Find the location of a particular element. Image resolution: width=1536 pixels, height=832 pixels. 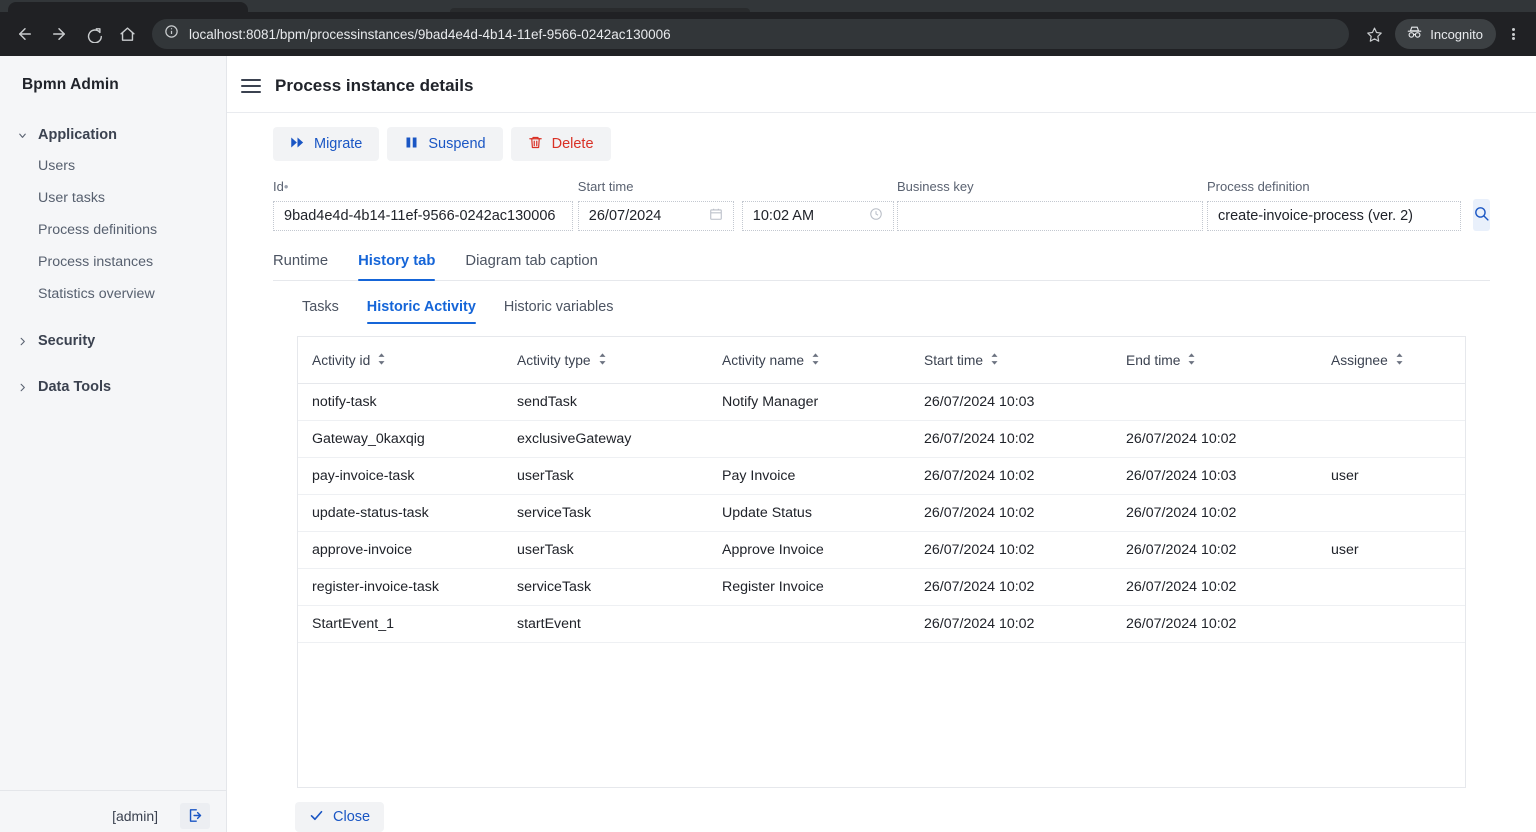

browser-tab-inactive is located at coordinates (600, 10).